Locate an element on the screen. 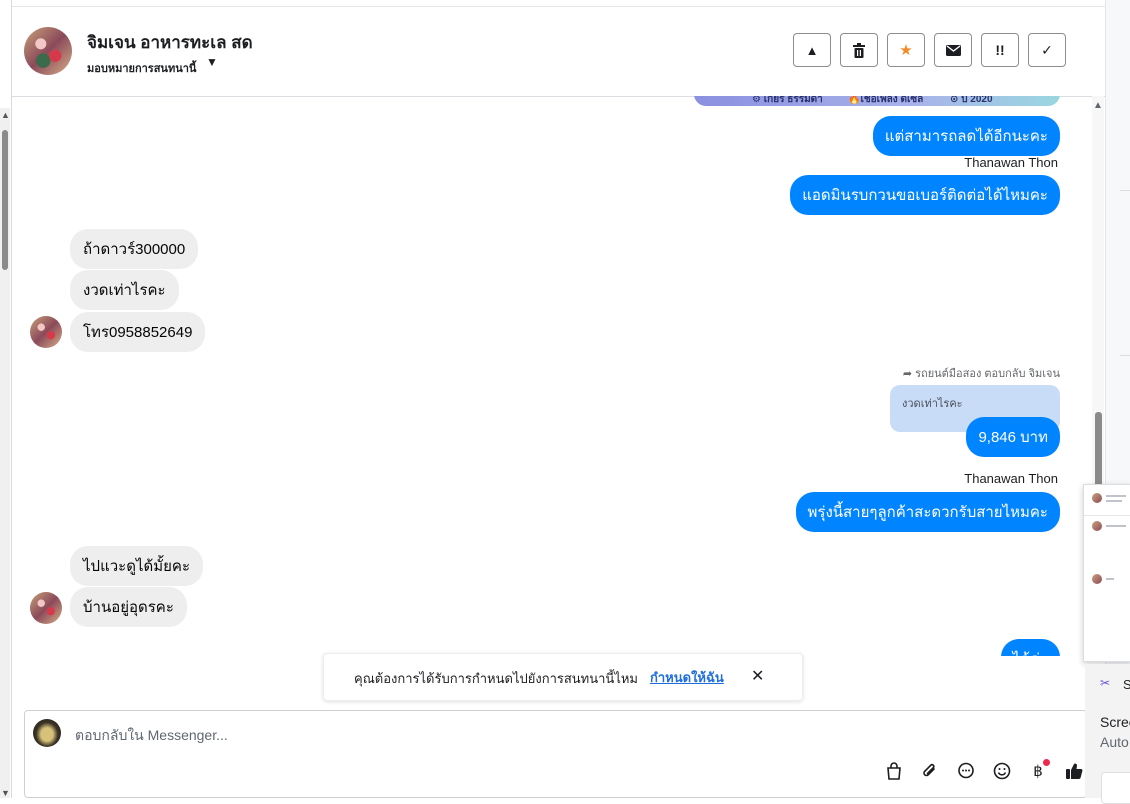  fuel-spec: 🔥เชื้อเพลิง ดีเซล is located at coordinates (886, 100).